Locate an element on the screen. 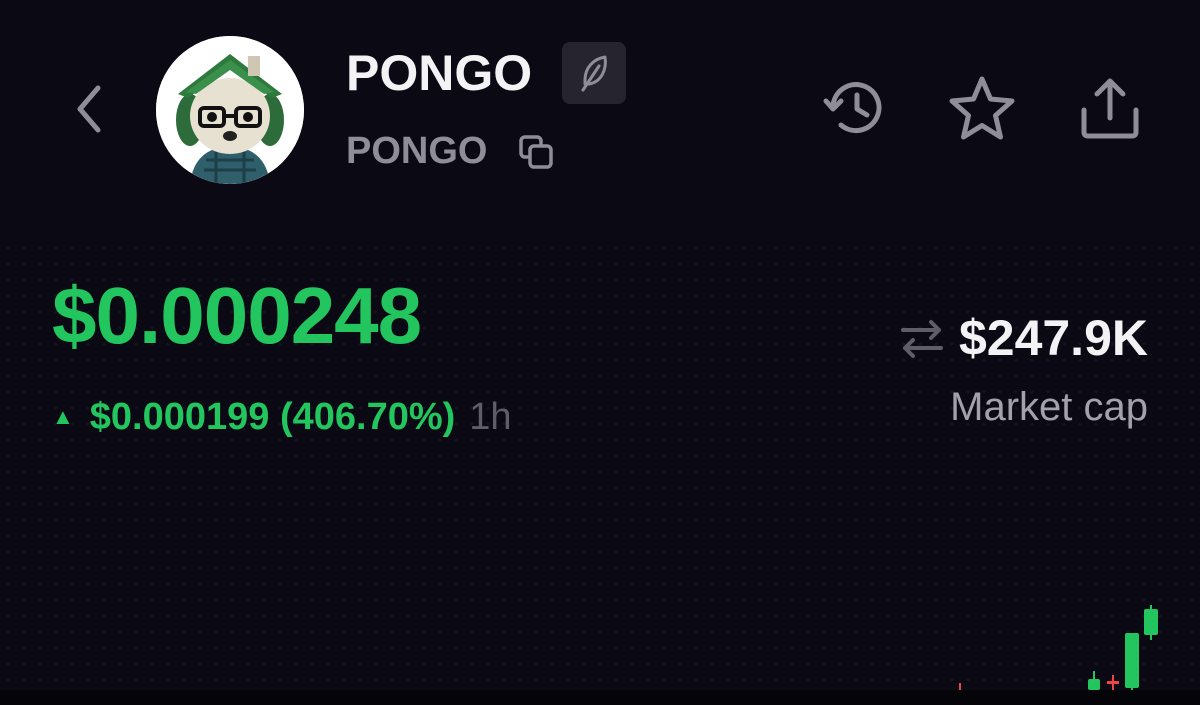 The width and height of the screenshot is (1200, 705). price-chart is located at coordinates (1070, 642).